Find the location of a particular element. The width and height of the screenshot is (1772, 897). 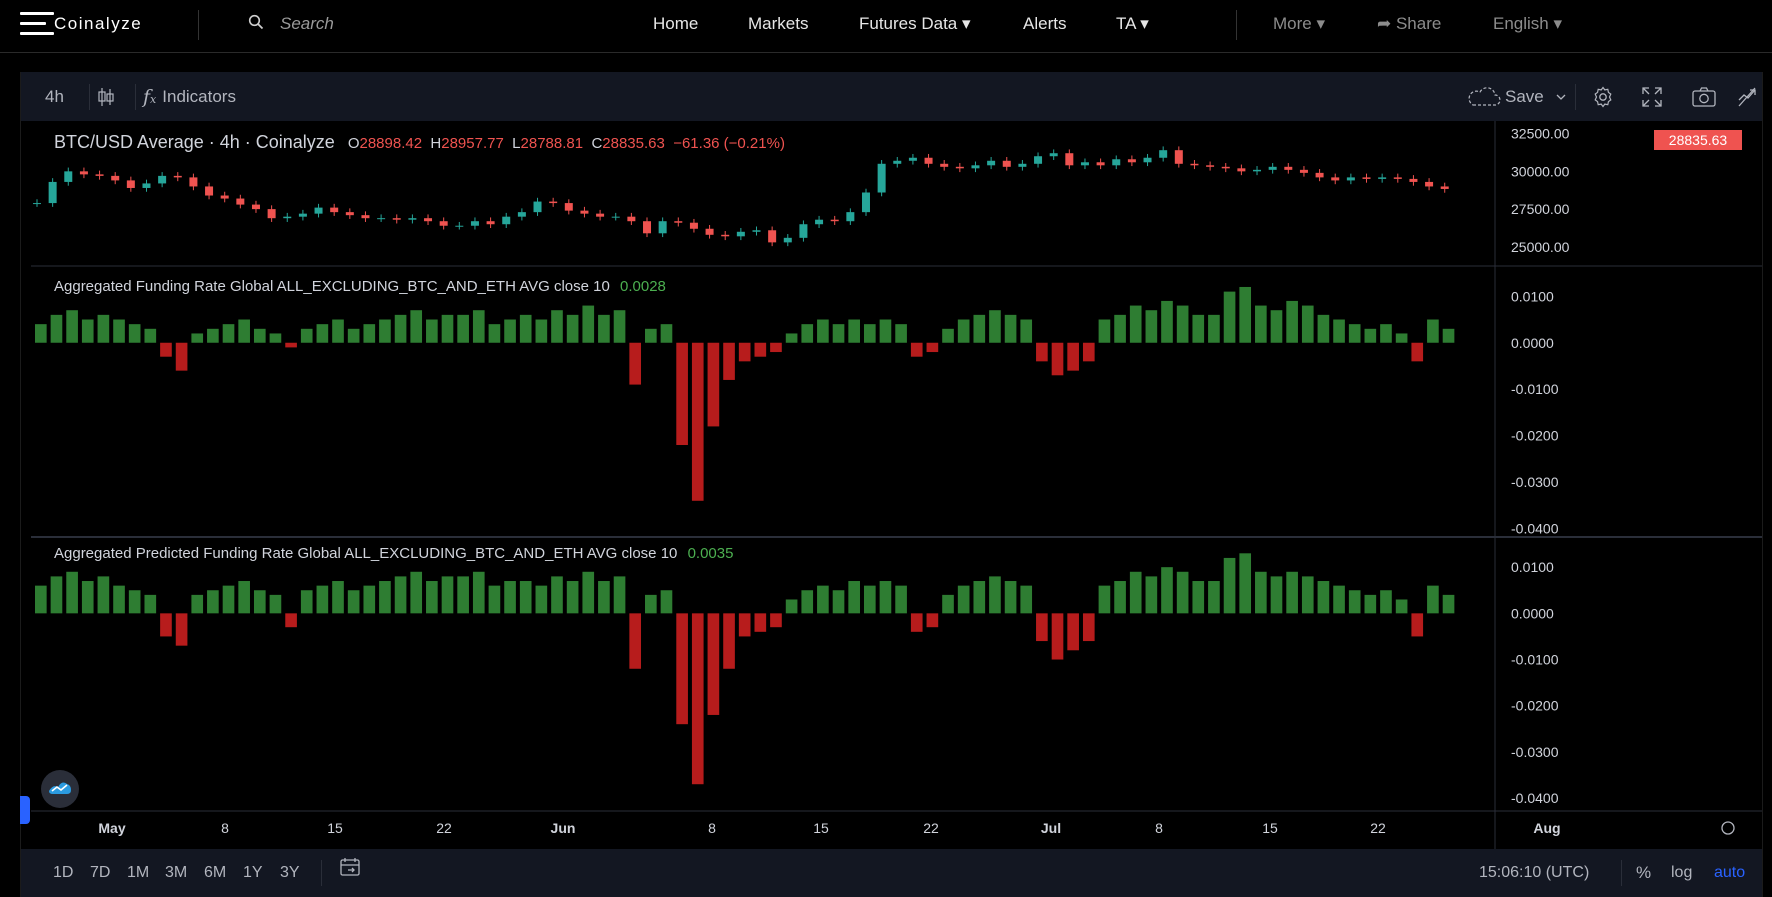

toolbar-separator is located at coordinates (321, 873).